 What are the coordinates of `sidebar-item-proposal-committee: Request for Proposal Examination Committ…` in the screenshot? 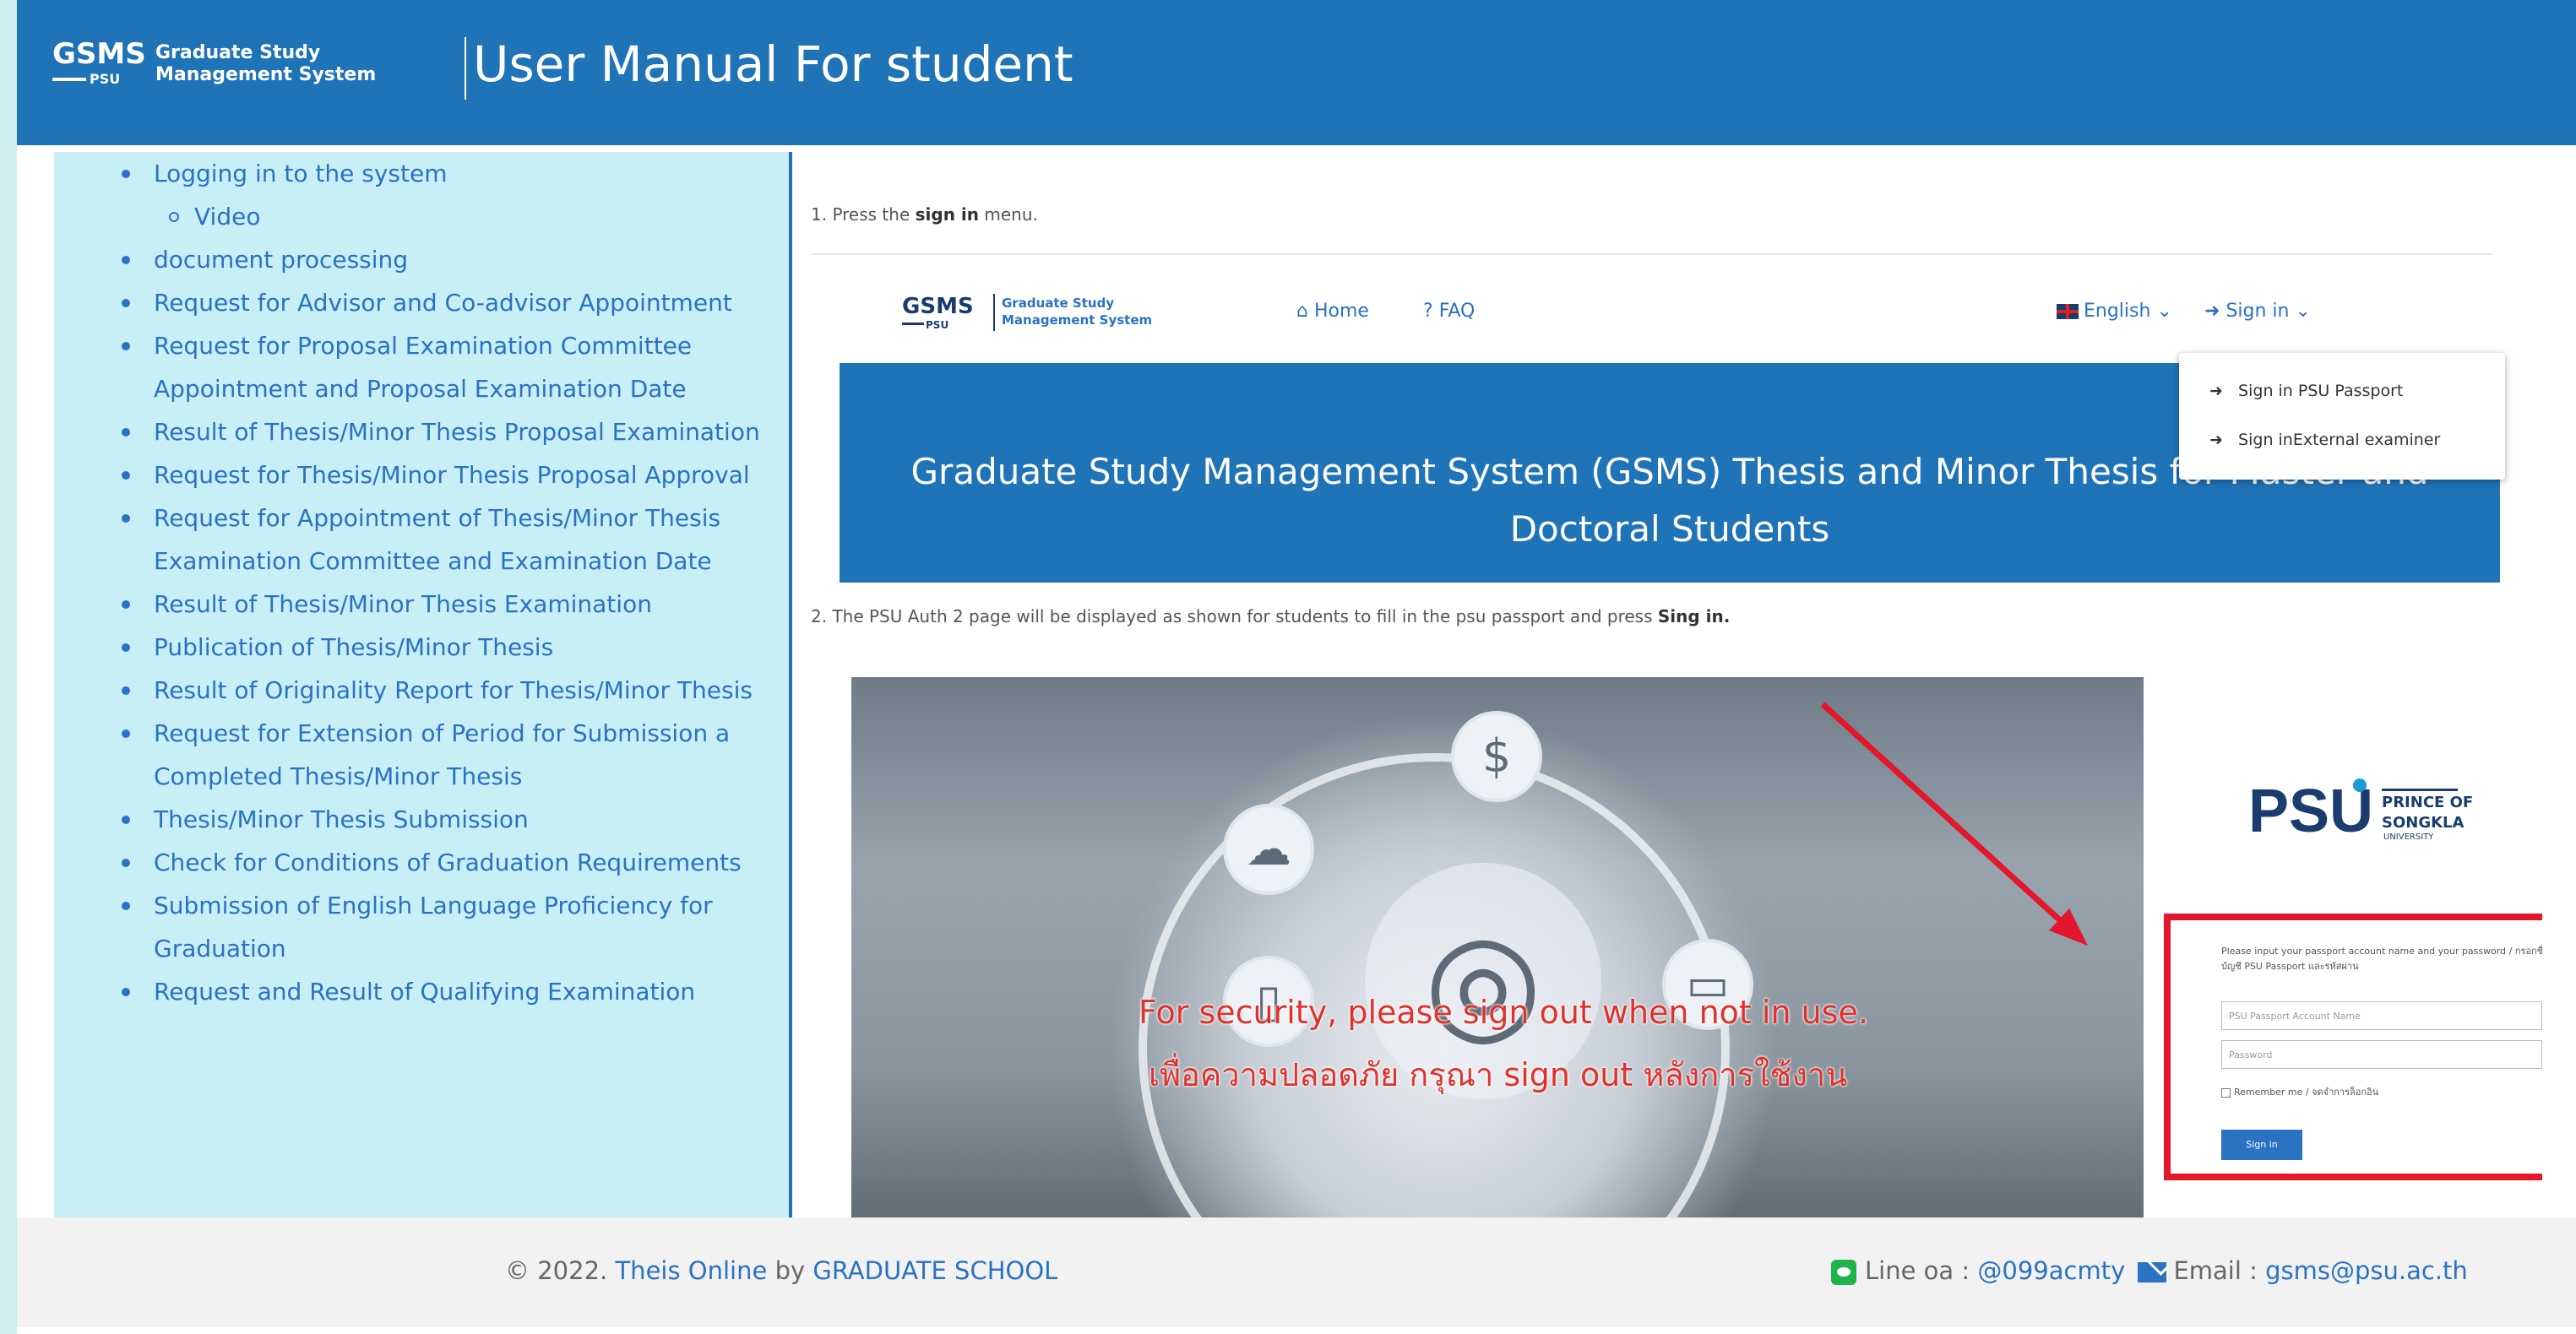 It's located at (421, 367).